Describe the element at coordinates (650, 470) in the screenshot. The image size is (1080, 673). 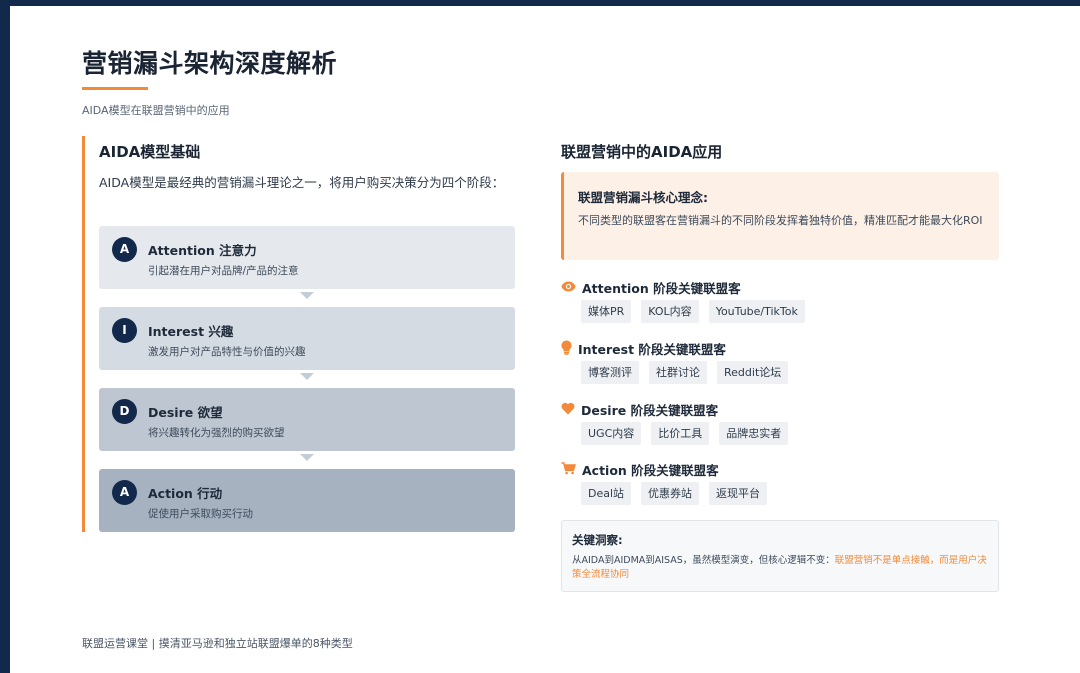
I see `stage-heading-label: Action 阶段关键联盟客` at that location.